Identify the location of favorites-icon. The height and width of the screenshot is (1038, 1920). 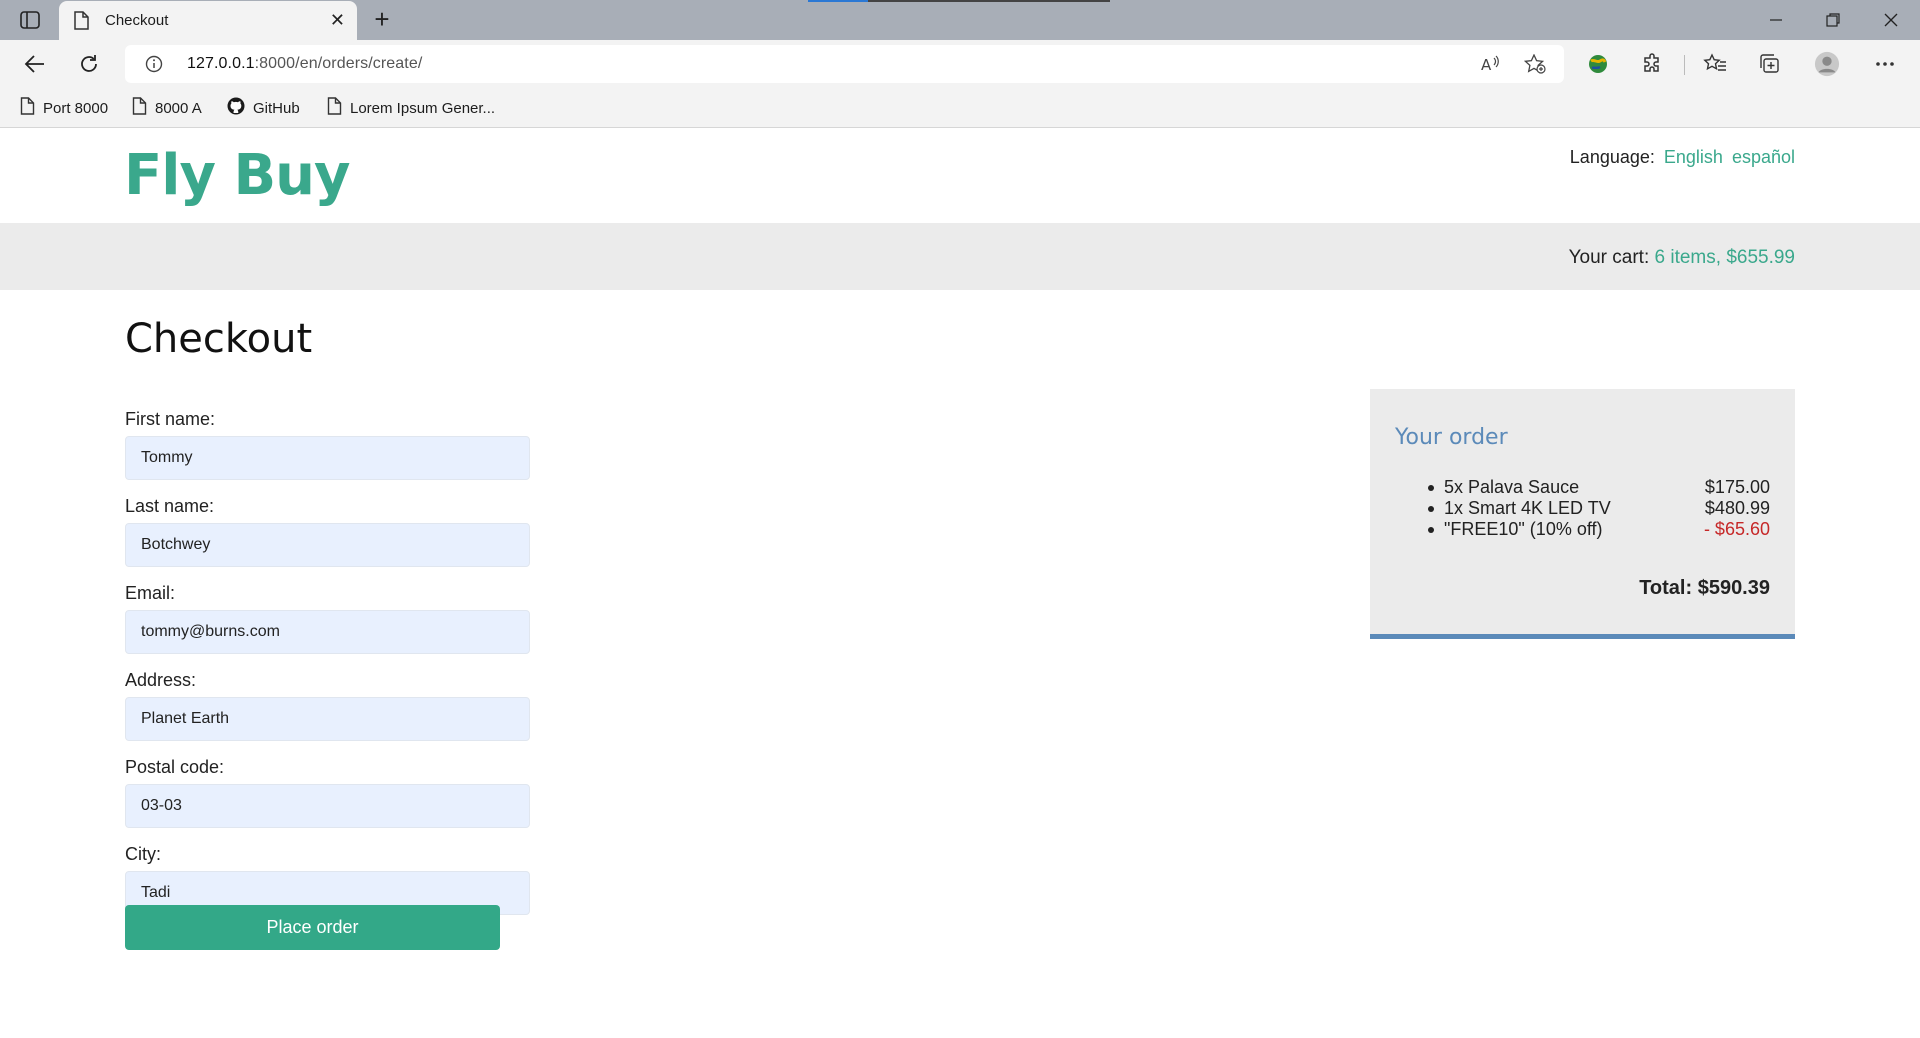
(1715, 64).